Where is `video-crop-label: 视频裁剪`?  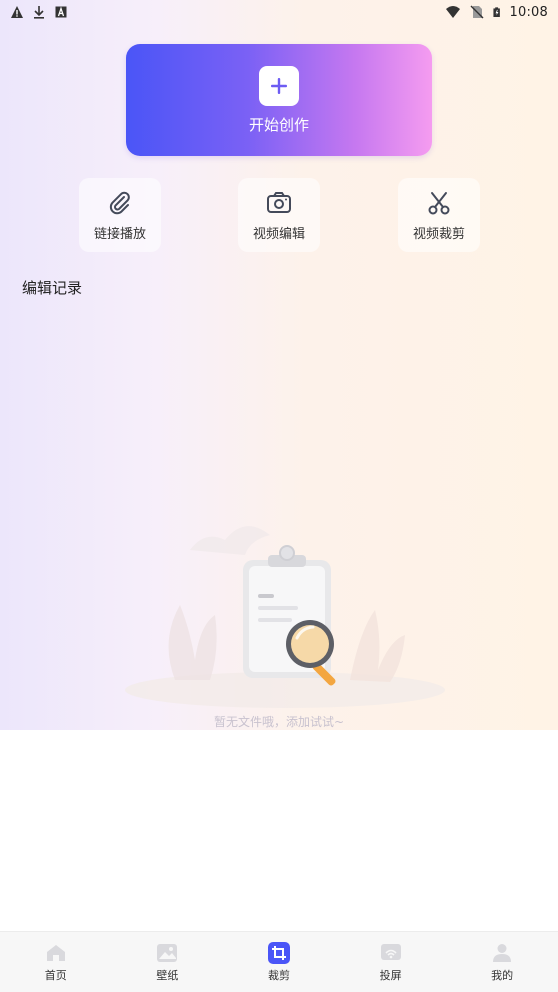
video-crop-label: 视频裁剪 is located at coordinates (438, 234).